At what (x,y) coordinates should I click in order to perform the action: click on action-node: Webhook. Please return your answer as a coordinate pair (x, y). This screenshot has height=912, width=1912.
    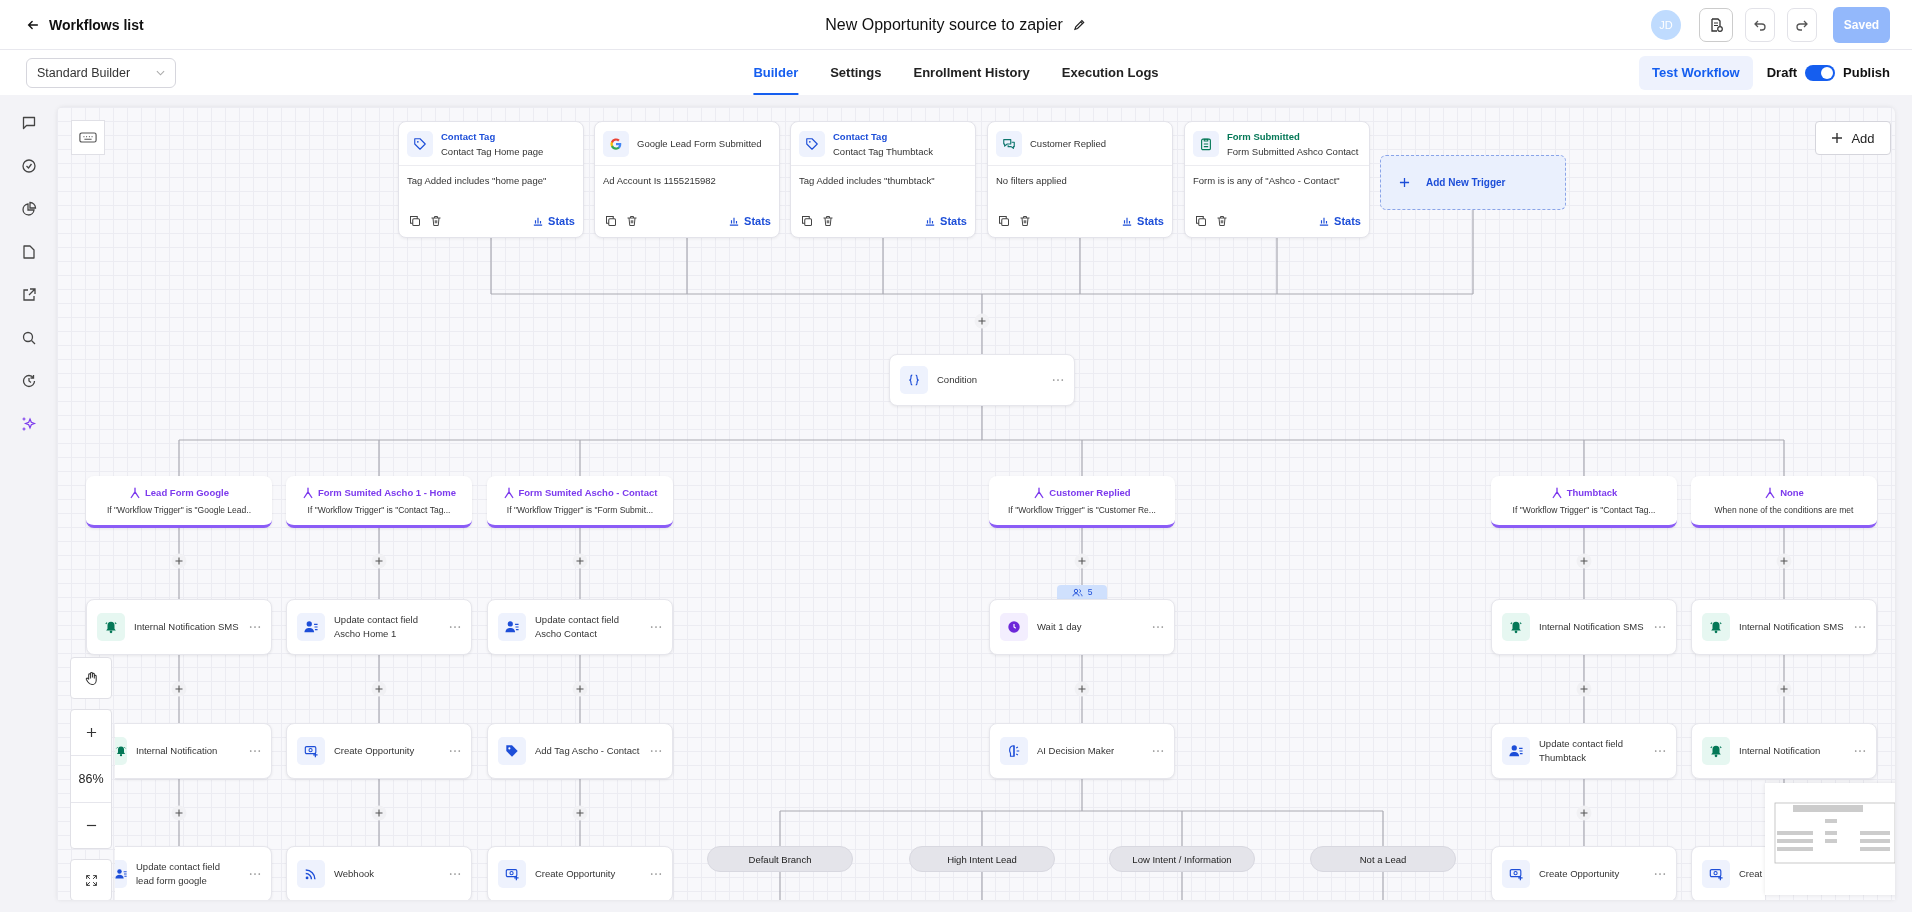
    Looking at the image, I should click on (379, 873).